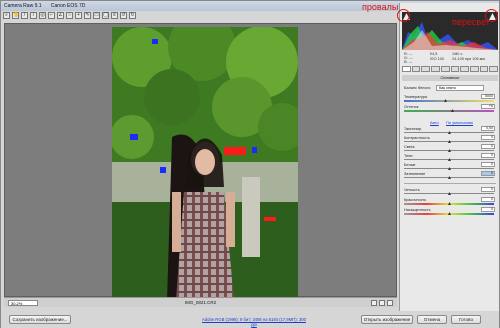 The image size is (500, 328). I want to click on exposure-value: 0,00, so click(488, 128).